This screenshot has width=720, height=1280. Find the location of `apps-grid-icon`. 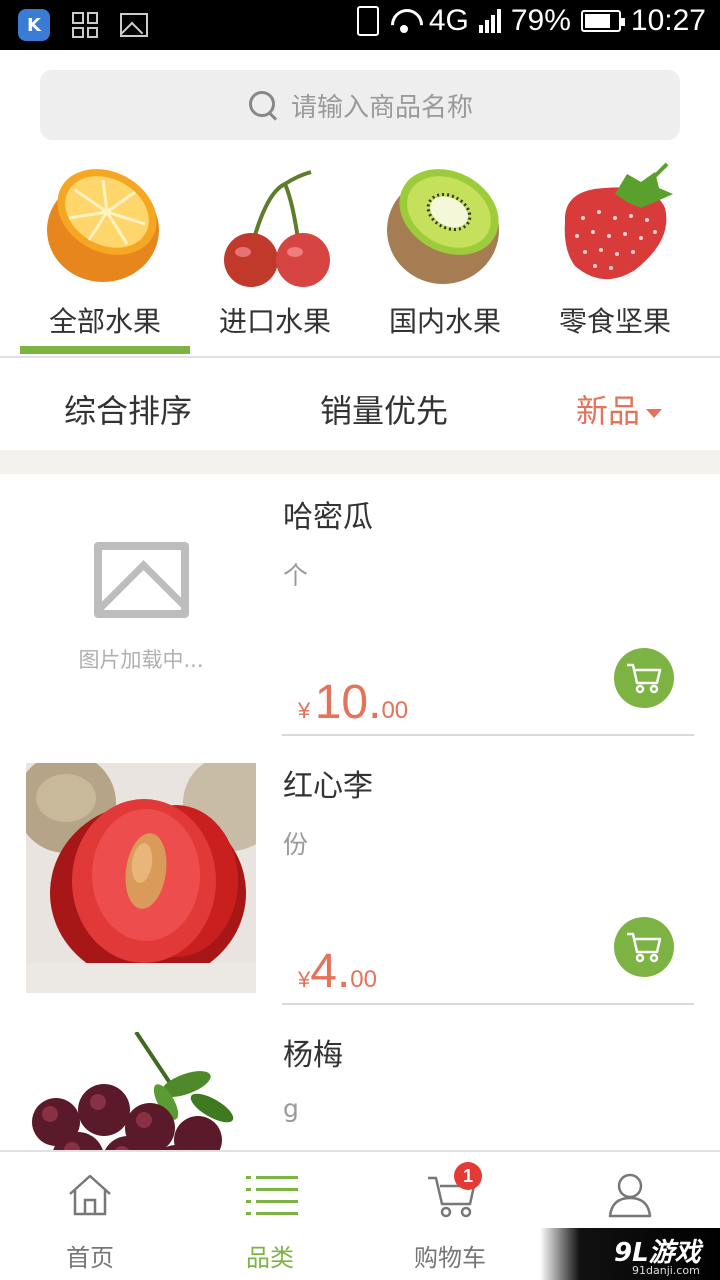

apps-grid-icon is located at coordinates (85, 25).